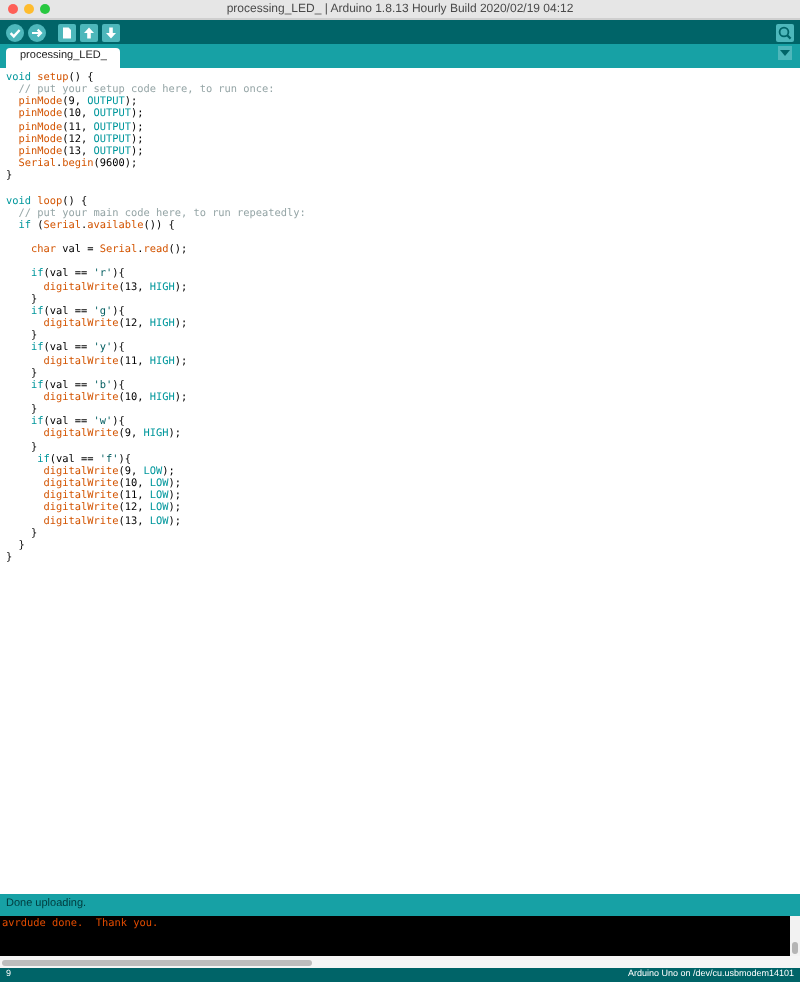 This screenshot has height=982, width=800. What do you see at coordinates (15, 32) in the screenshot?
I see `verify-icon` at bounding box center [15, 32].